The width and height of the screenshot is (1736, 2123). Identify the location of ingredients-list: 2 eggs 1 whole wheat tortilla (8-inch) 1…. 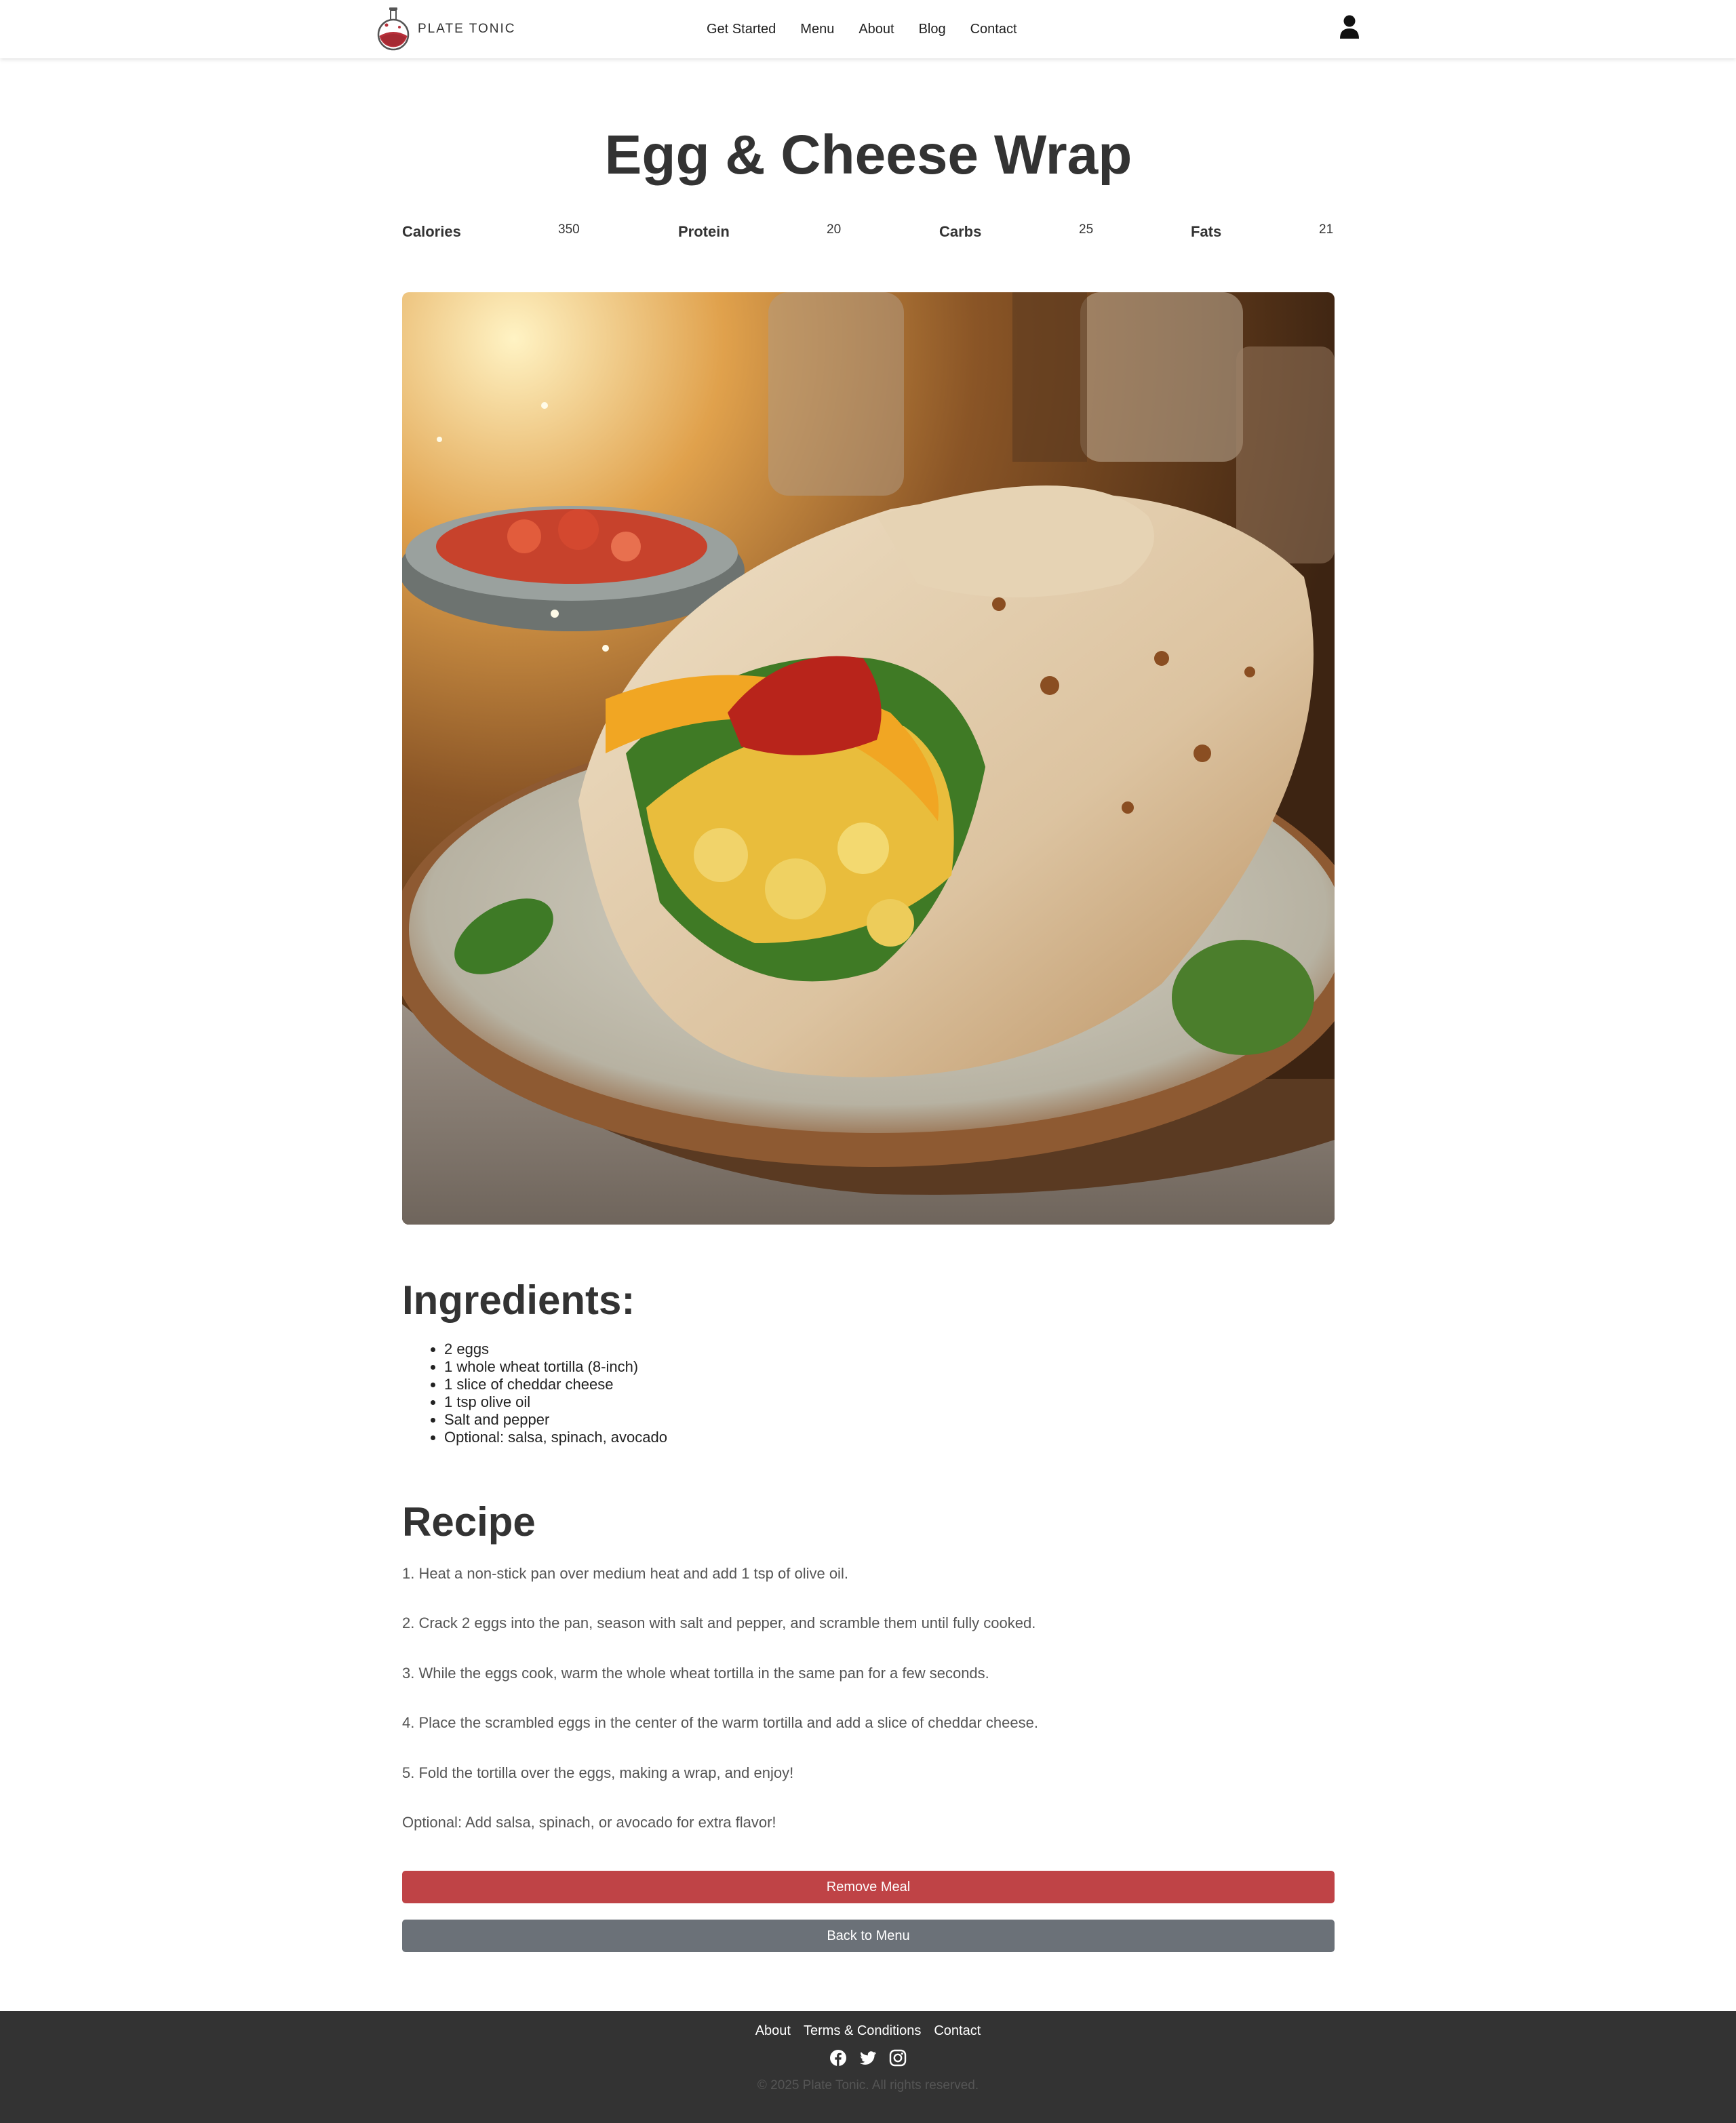
(534, 1394).